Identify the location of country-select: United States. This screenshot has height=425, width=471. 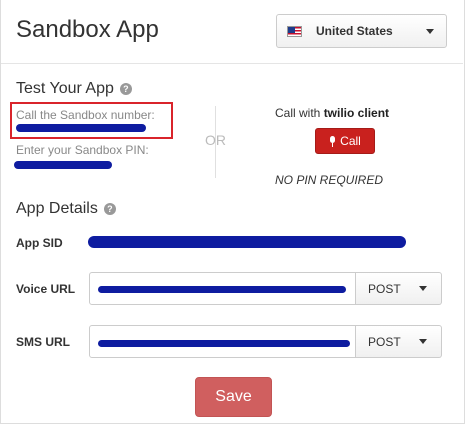
(361, 31).